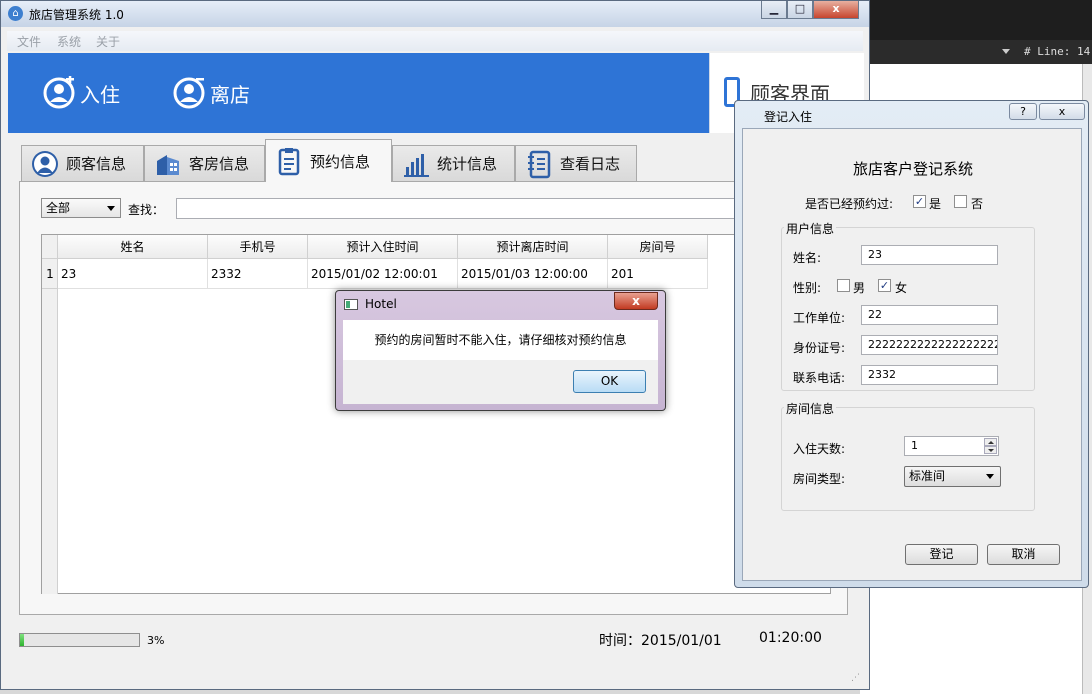  What do you see at coordinates (990, 442) in the screenshot?
I see `spin-up-icon` at bounding box center [990, 442].